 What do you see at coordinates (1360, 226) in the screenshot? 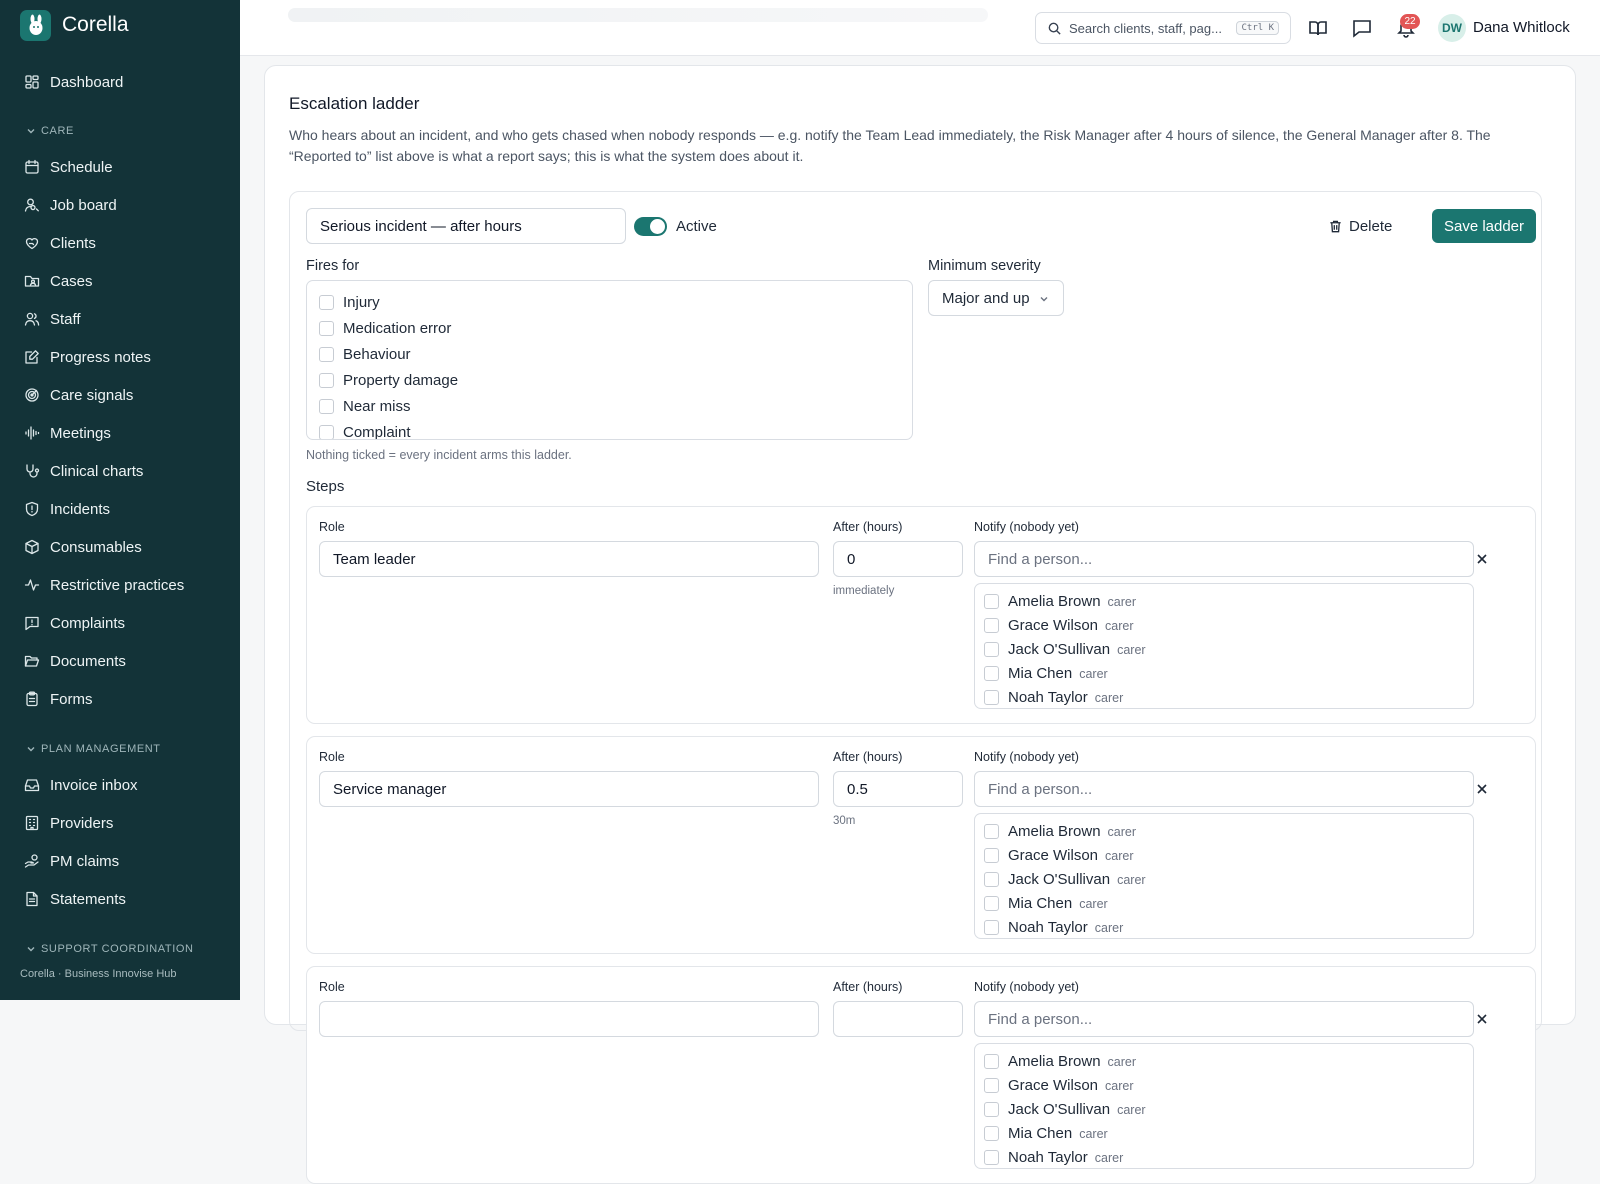
I see `delete-button: Delete` at bounding box center [1360, 226].